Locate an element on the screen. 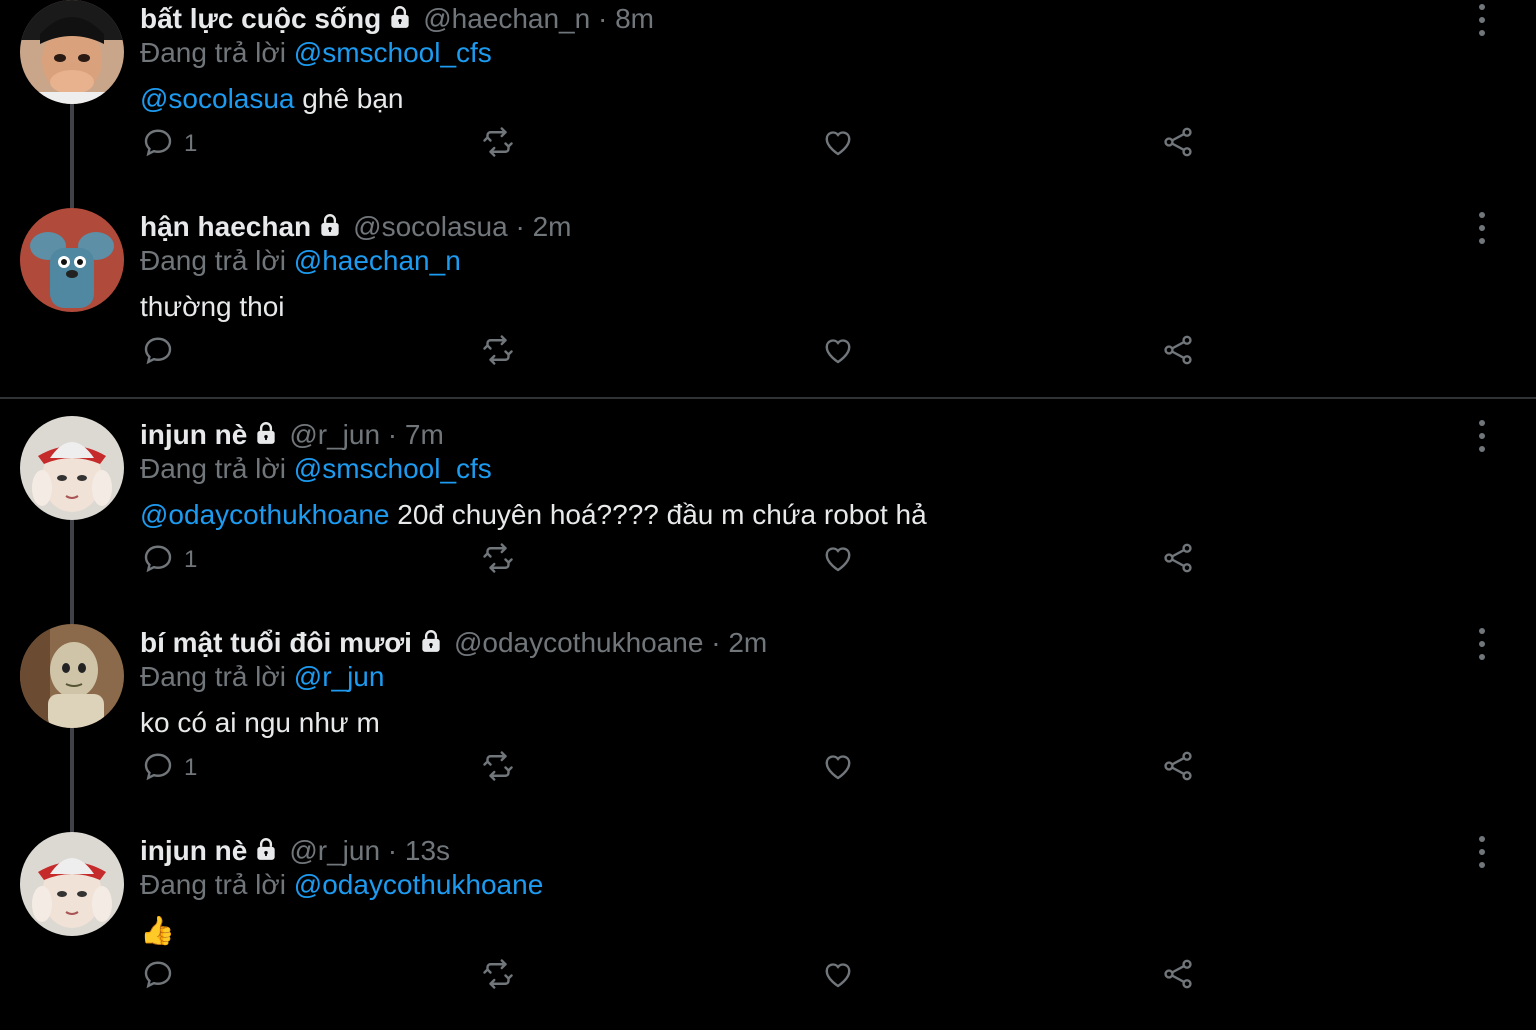  body-text: thường thoi is located at coordinates (212, 306).